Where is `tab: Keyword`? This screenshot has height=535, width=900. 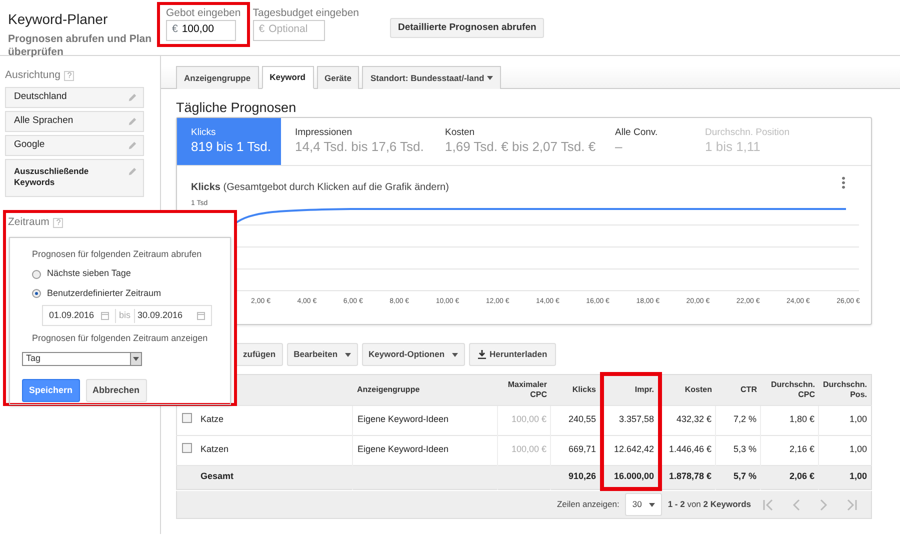
tab: Keyword is located at coordinates (288, 77).